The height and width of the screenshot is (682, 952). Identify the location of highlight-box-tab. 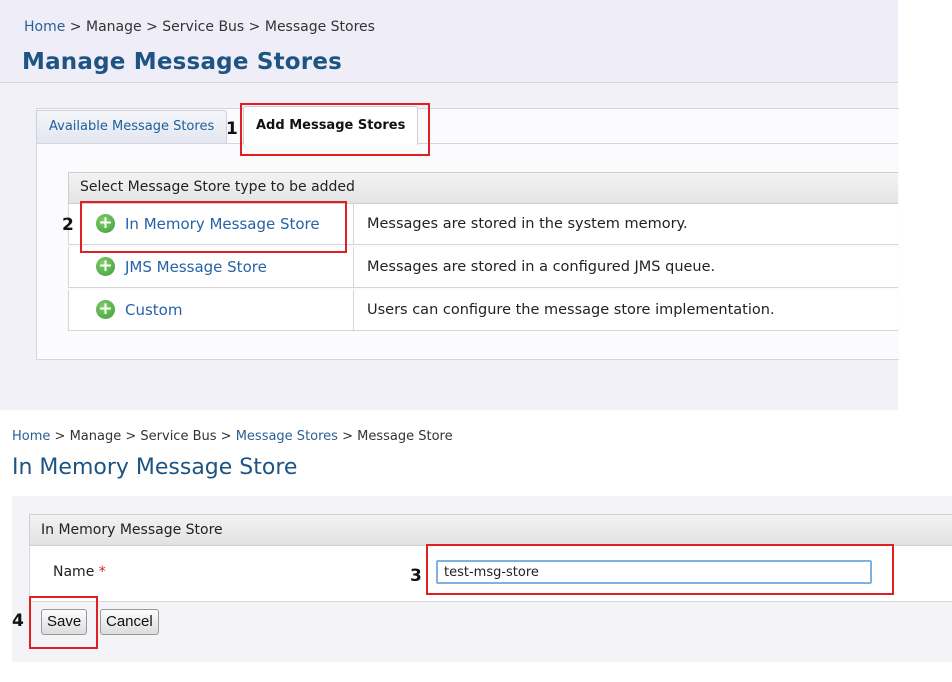
(335, 129).